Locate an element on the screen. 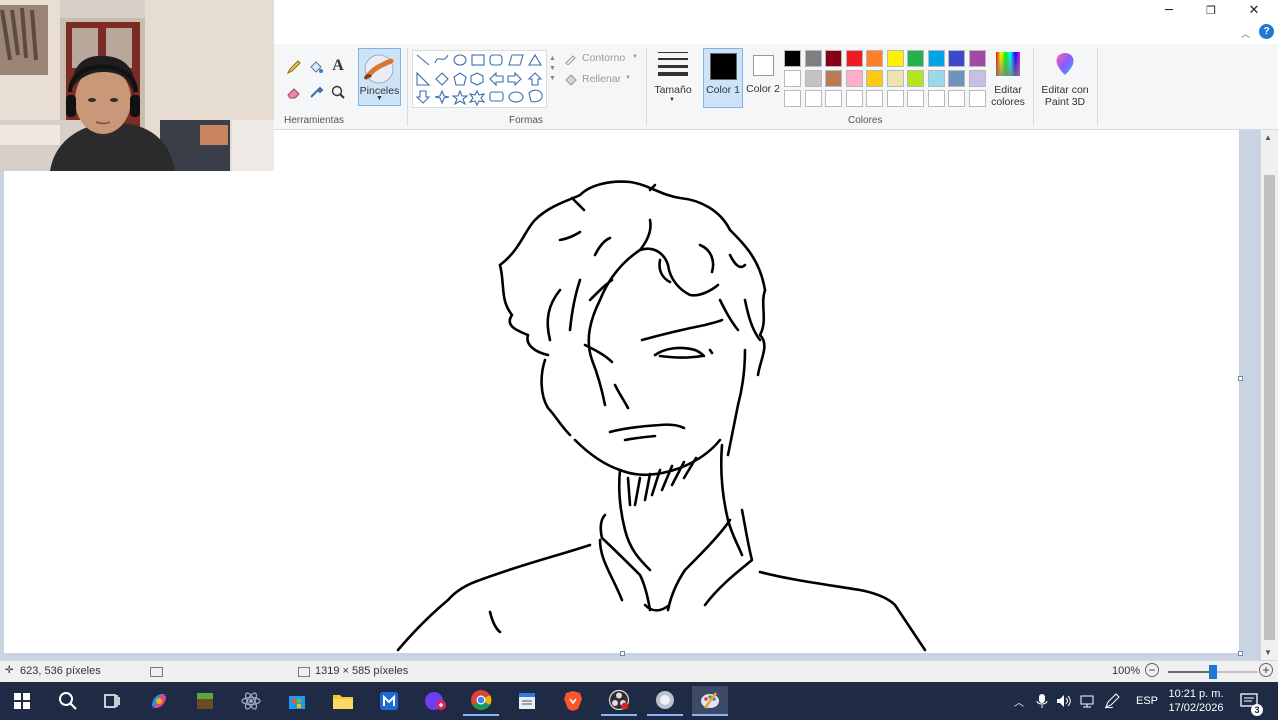  brave-browser-icon is located at coordinates (573, 701).